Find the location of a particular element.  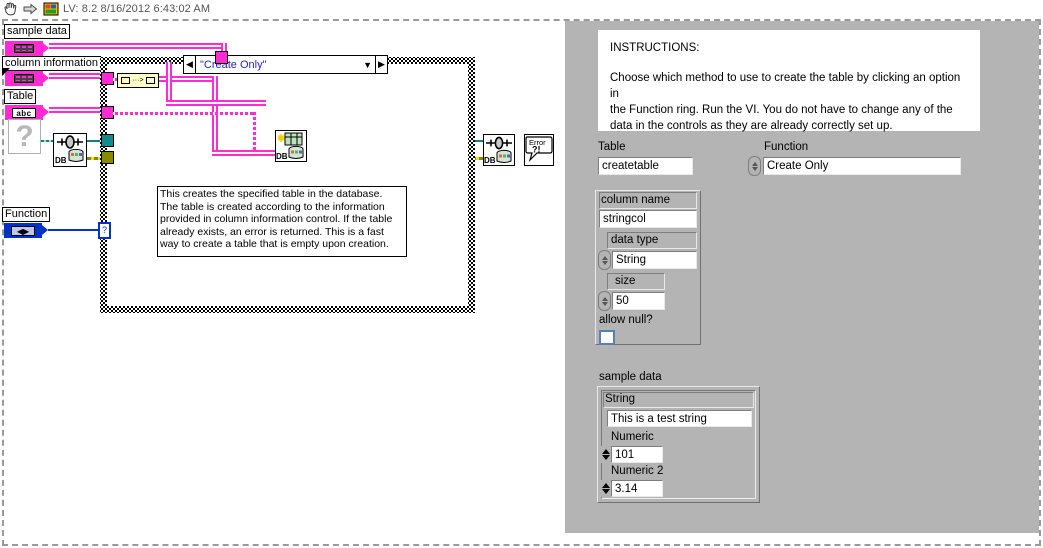

arrow-dots-icon: ···> is located at coordinates (138, 80).